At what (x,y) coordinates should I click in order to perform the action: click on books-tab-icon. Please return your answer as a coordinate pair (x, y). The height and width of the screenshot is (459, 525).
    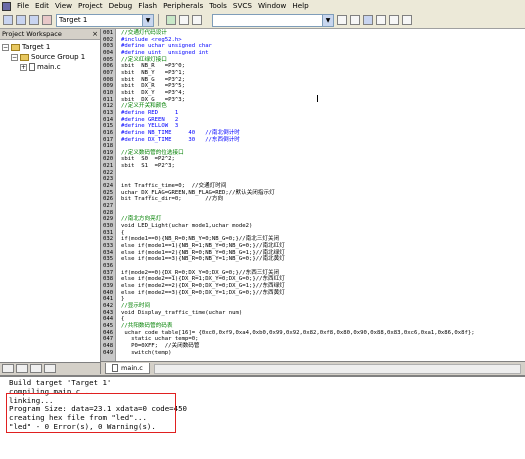
    Looking at the image, I should click on (22, 368).